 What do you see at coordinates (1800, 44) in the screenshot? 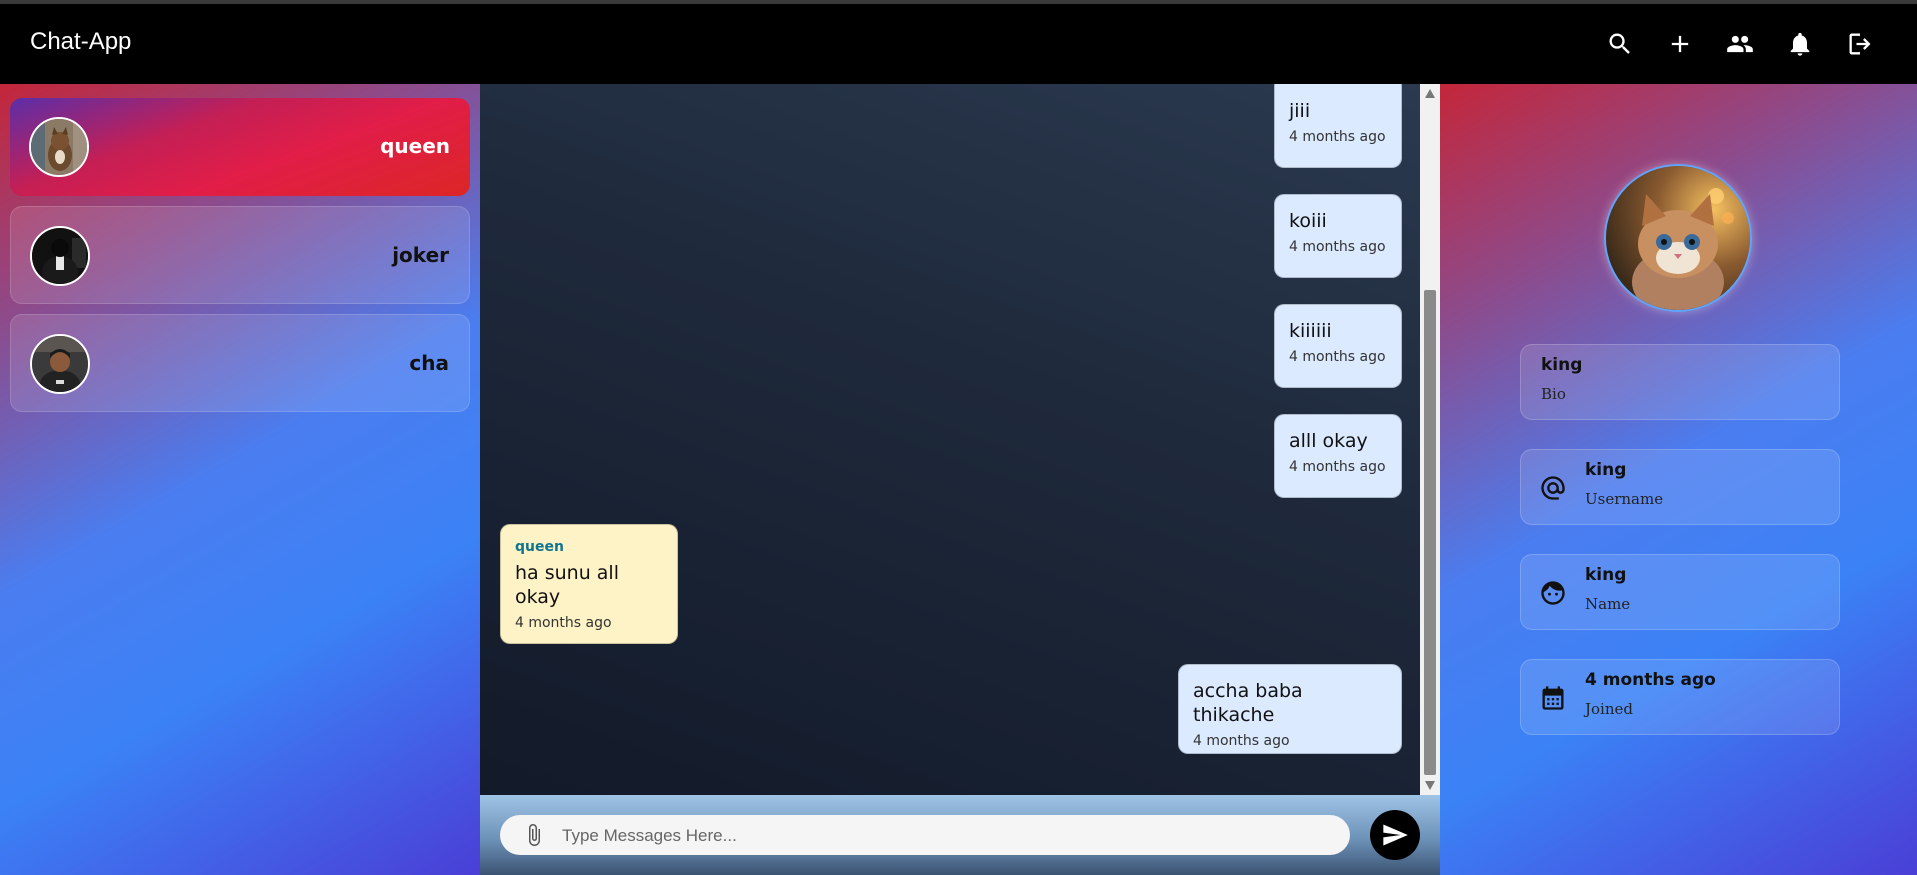
I see `notification-bell-icon` at bounding box center [1800, 44].